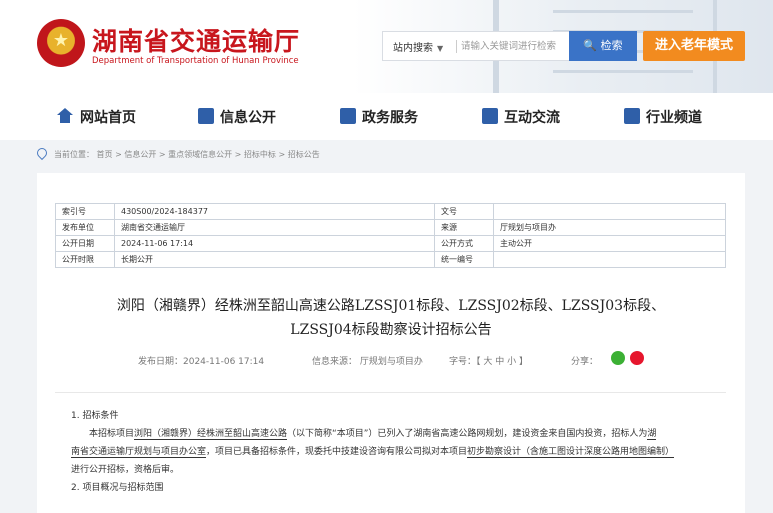 The width and height of the screenshot is (773, 513). I want to click on search-button: 🔍 检索, so click(603, 46).